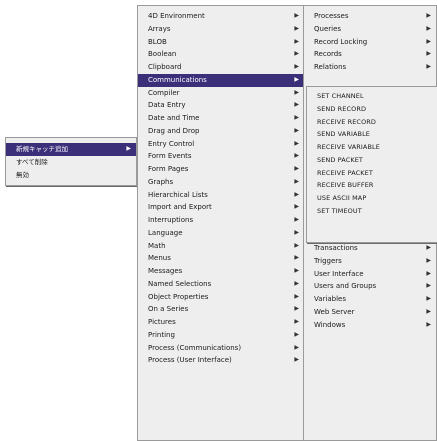  I want to click on theme-item-form-events: Form Events ▶, so click(221, 156).